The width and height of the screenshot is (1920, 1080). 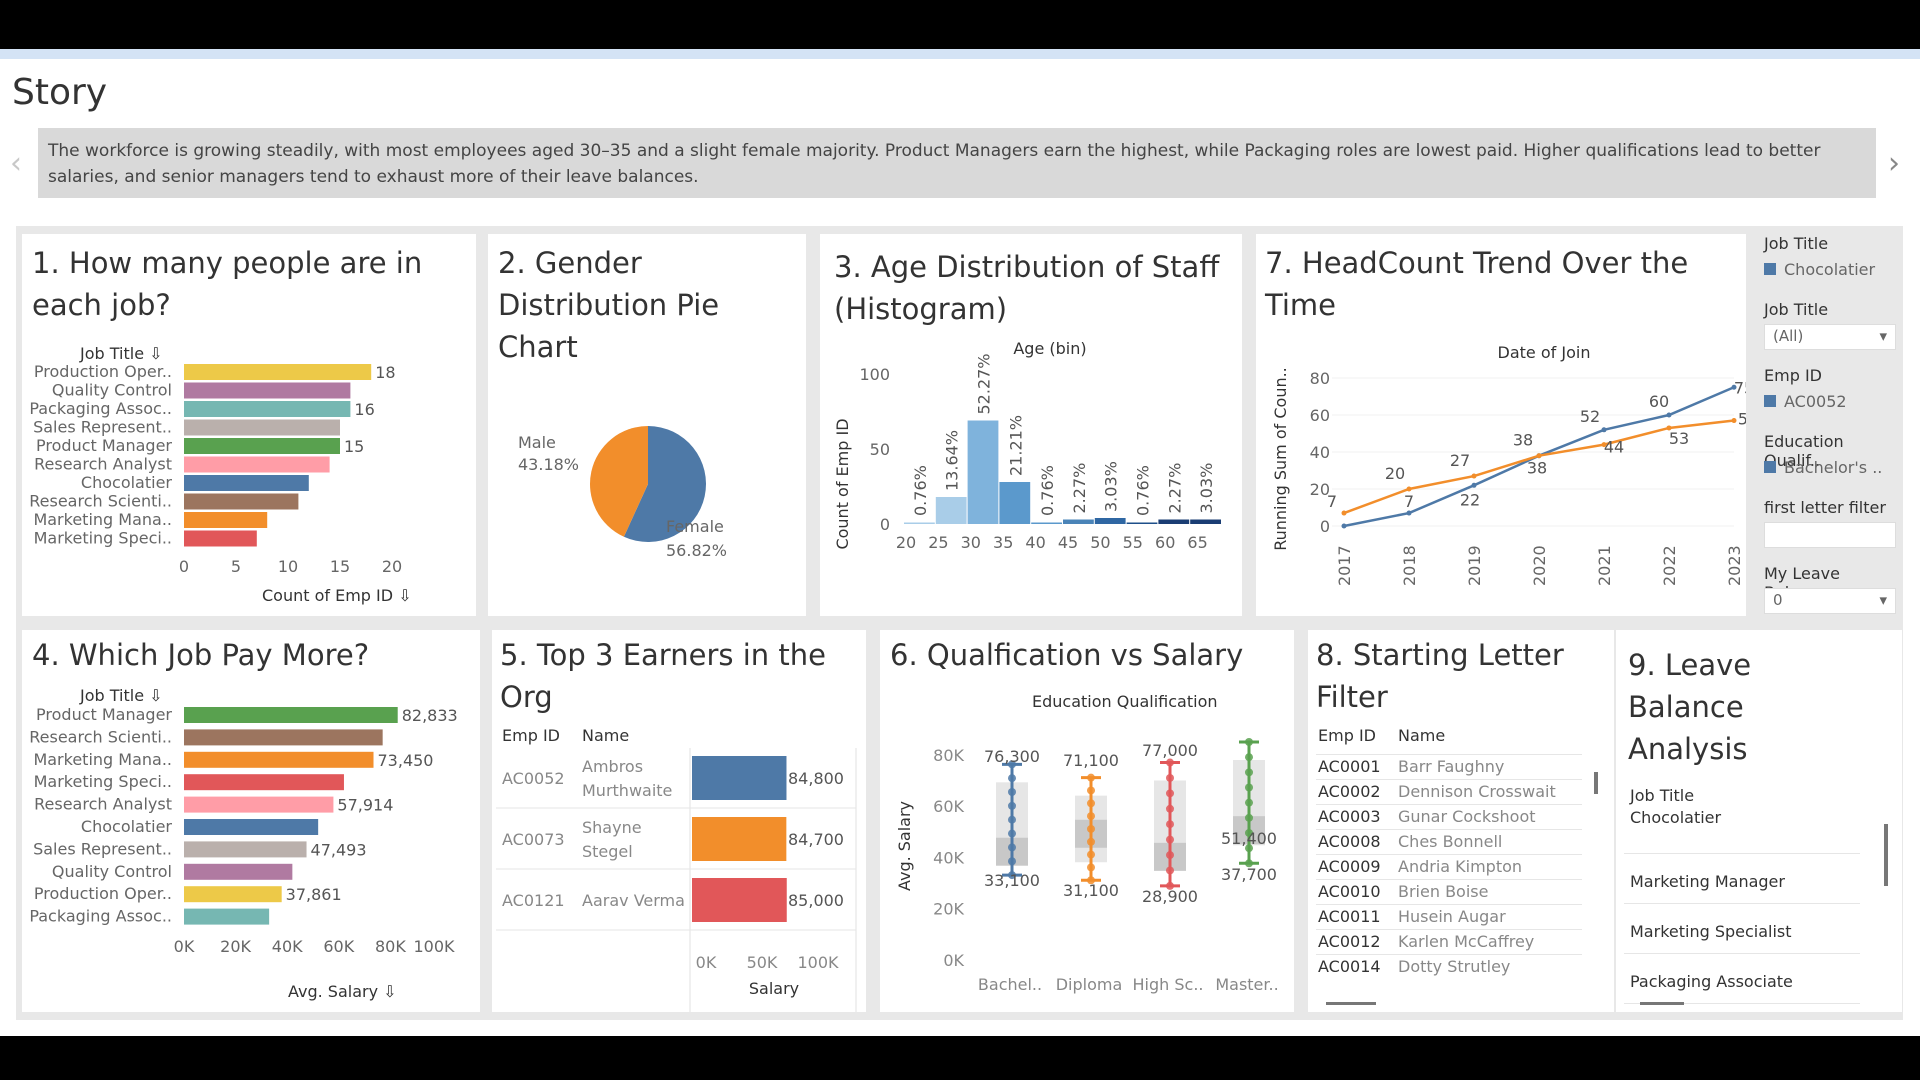 What do you see at coordinates (100, 916) in the screenshot?
I see `category-label: Packaging Assoc..` at bounding box center [100, 916].